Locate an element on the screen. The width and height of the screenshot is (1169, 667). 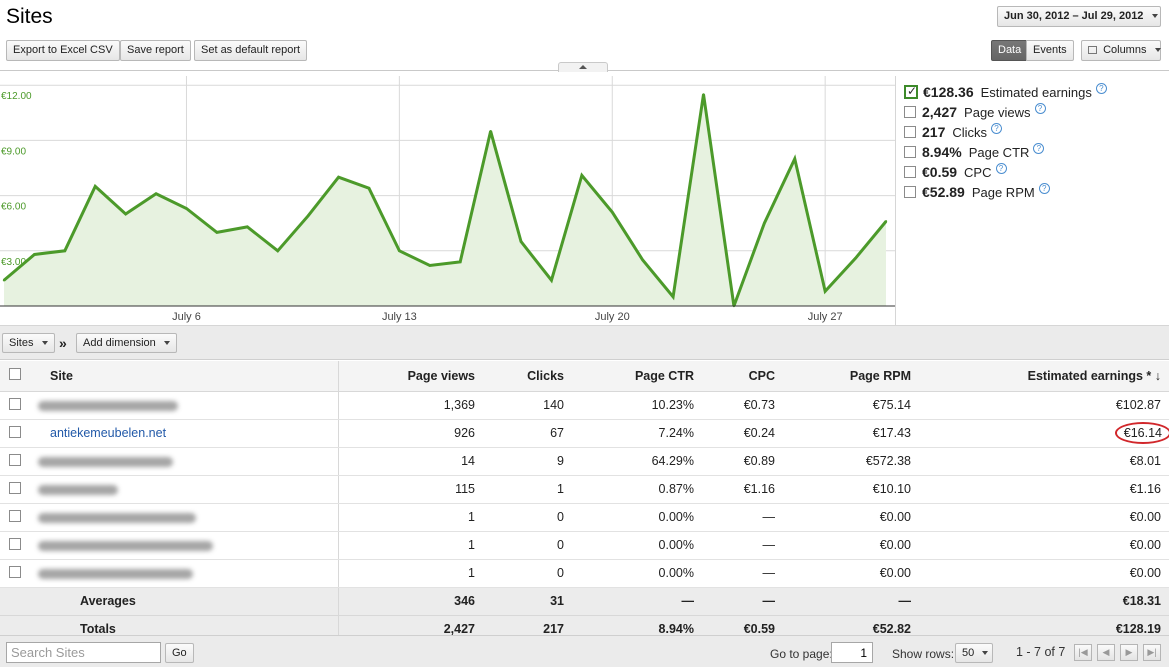
col-estimated-earnings: Estimated earnings * ↓ is located at coordinates (1044, 376).